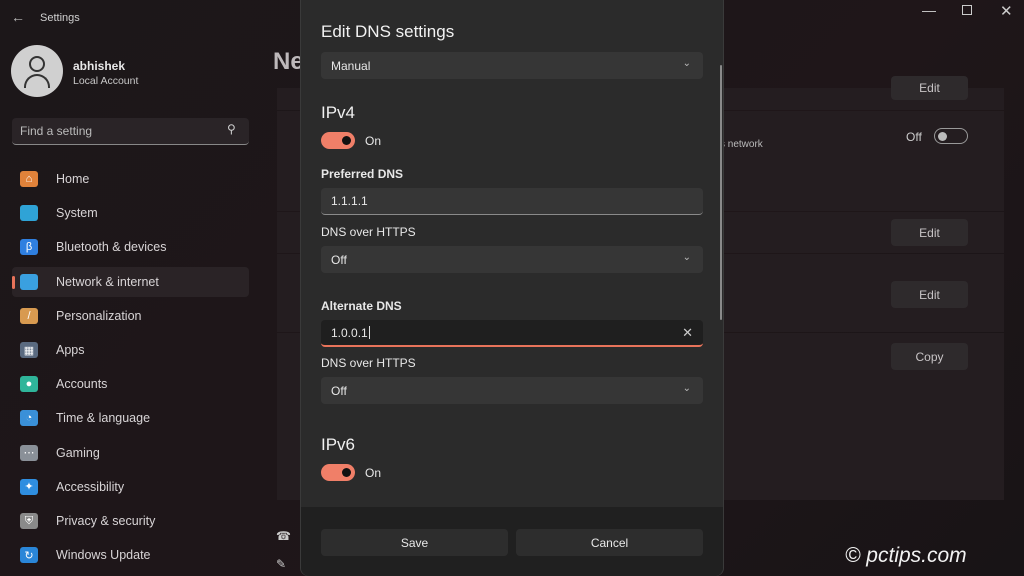 The width and height of the screenshot is (1024, 576). I want to click on sidebar-item-system: System, so click(130, 213).